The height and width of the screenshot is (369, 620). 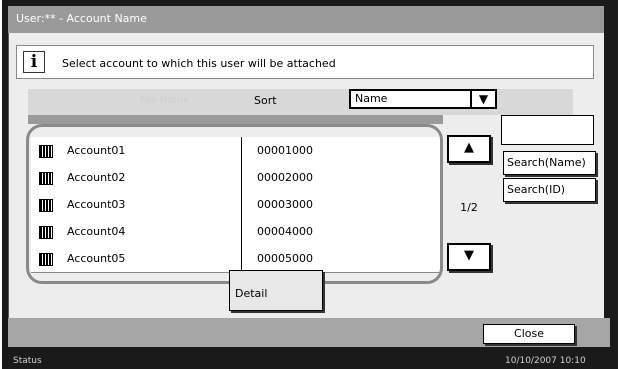 What do you see at coordinates (265, 100) in the screenshot?
I see `sort-label: Sort` at bounding box center [265, 100].